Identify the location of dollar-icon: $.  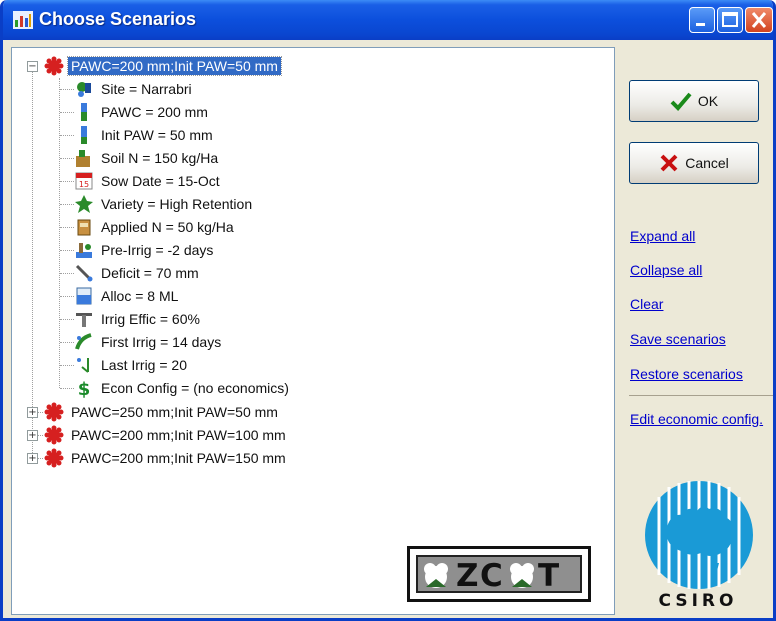
(84, 388).